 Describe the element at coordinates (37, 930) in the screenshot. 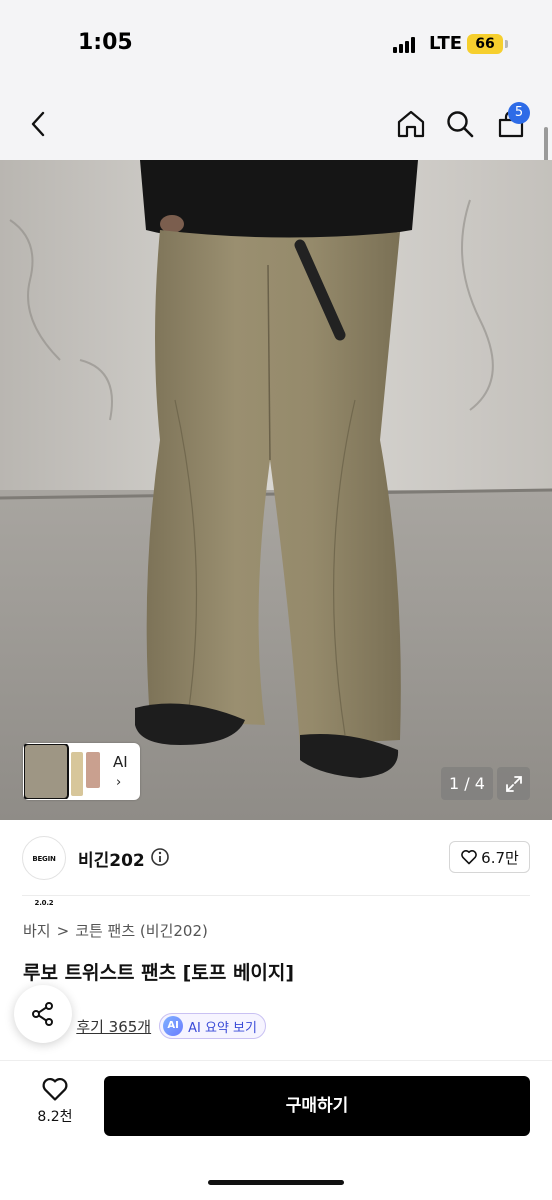

I see `breadcrumb-category: 바지` at that location.